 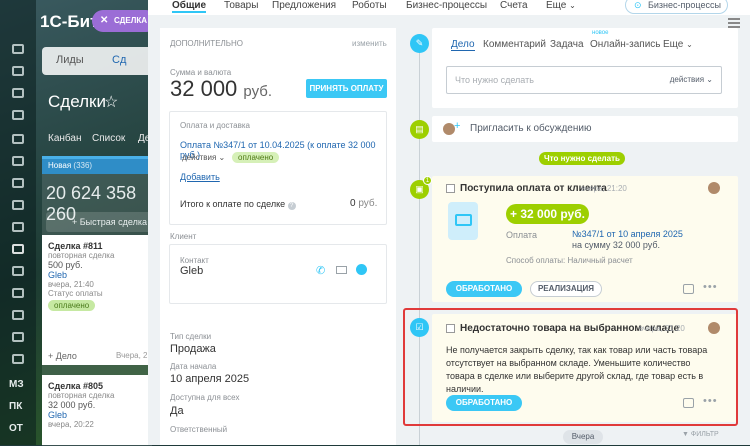 What do you see at coordinates (119, 60) in the screenshot?
I see `tab-deals: Сд` at bounding box center [119, 60].